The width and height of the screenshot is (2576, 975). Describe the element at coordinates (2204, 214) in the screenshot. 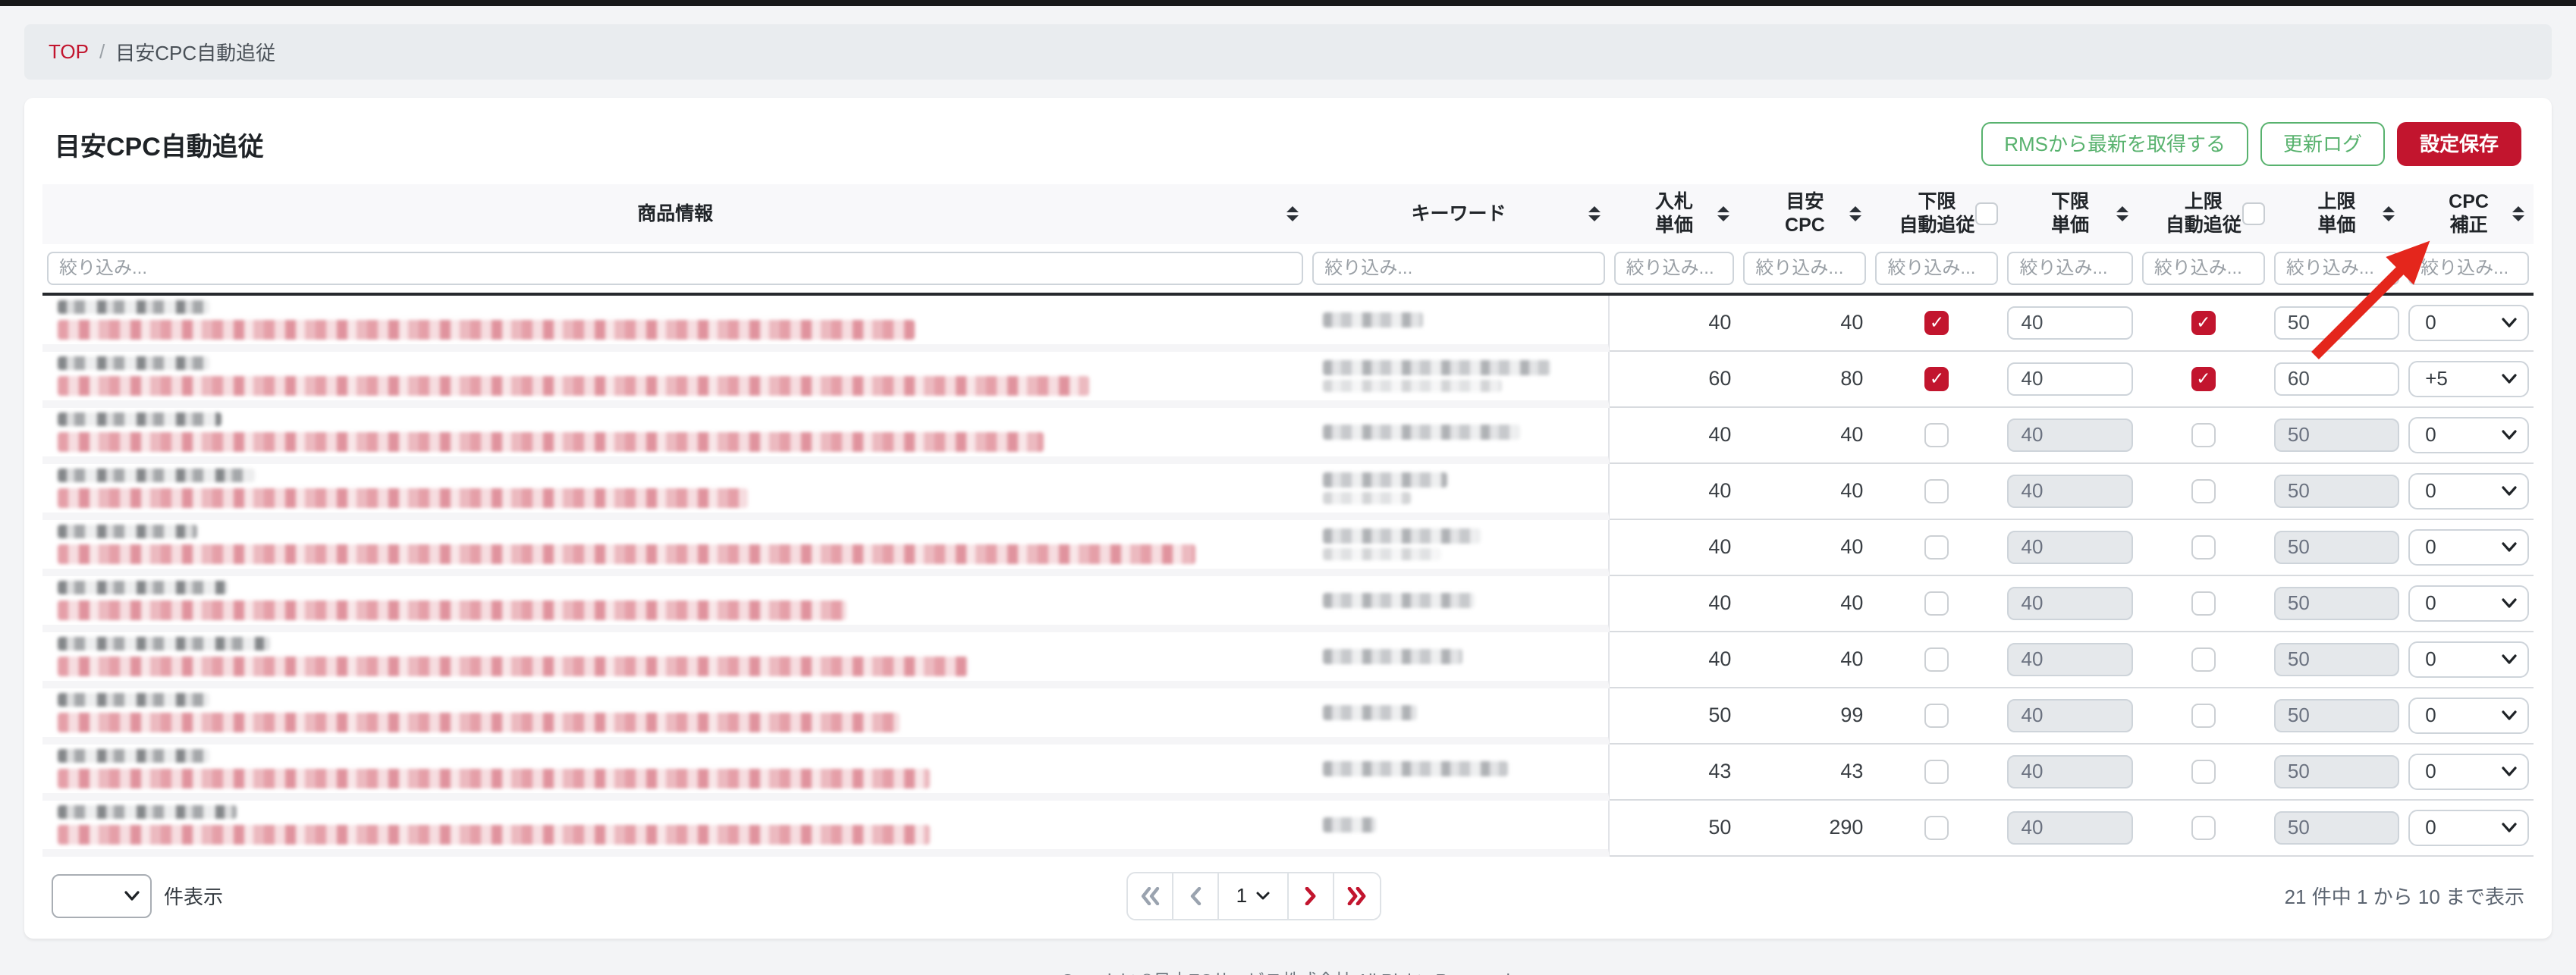

I see `column-header-upper-auto-follow: 上限 自動追従` at that location.